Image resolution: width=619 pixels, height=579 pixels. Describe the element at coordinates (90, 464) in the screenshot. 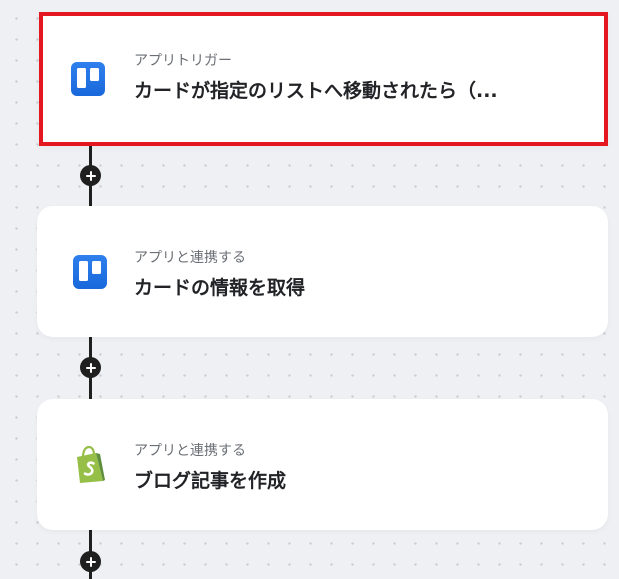

I see `shopify-icon` at that location.